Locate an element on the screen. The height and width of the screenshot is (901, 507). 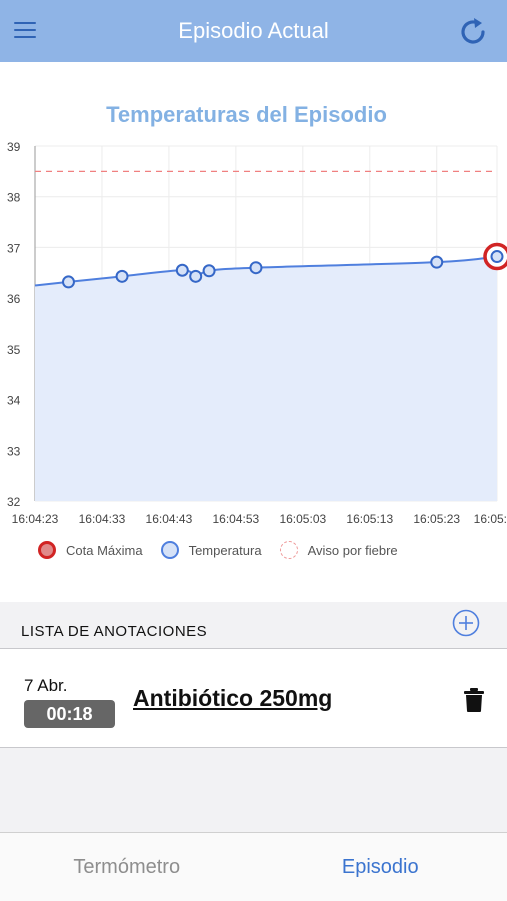
x-tick-label: 16:05:03 is located at coordinates (302, 519).